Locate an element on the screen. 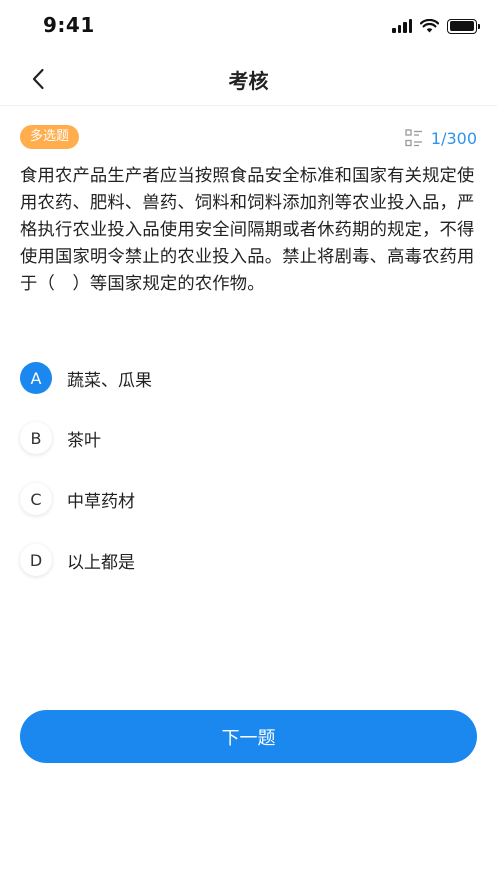  option-a-label: 蔬菜、瓜果 is located at coordinates (109, 380).